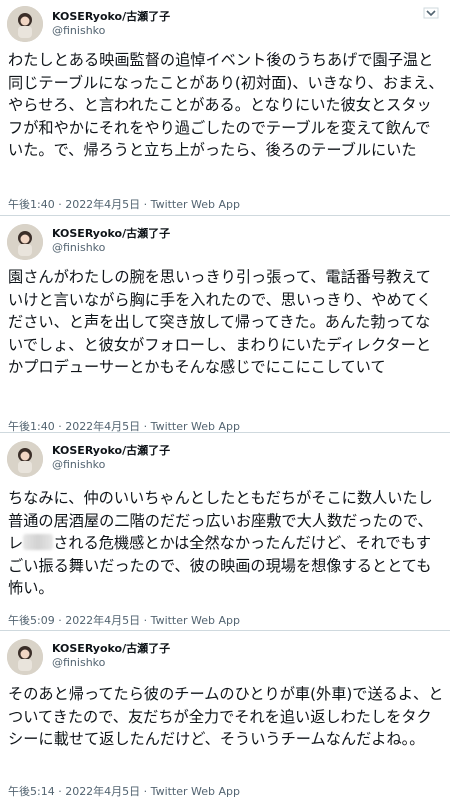 The image size is (450, 799). I want to click on tweet-meta: 午後1:40 · 2022年4月5日 · Twitter Web App, so click(124, 204).